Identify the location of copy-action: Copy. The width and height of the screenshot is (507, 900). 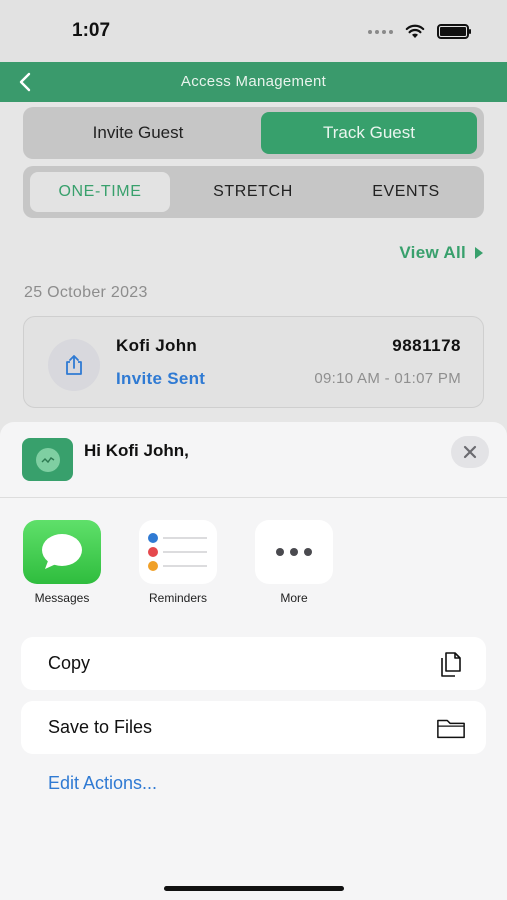
(253, 663).